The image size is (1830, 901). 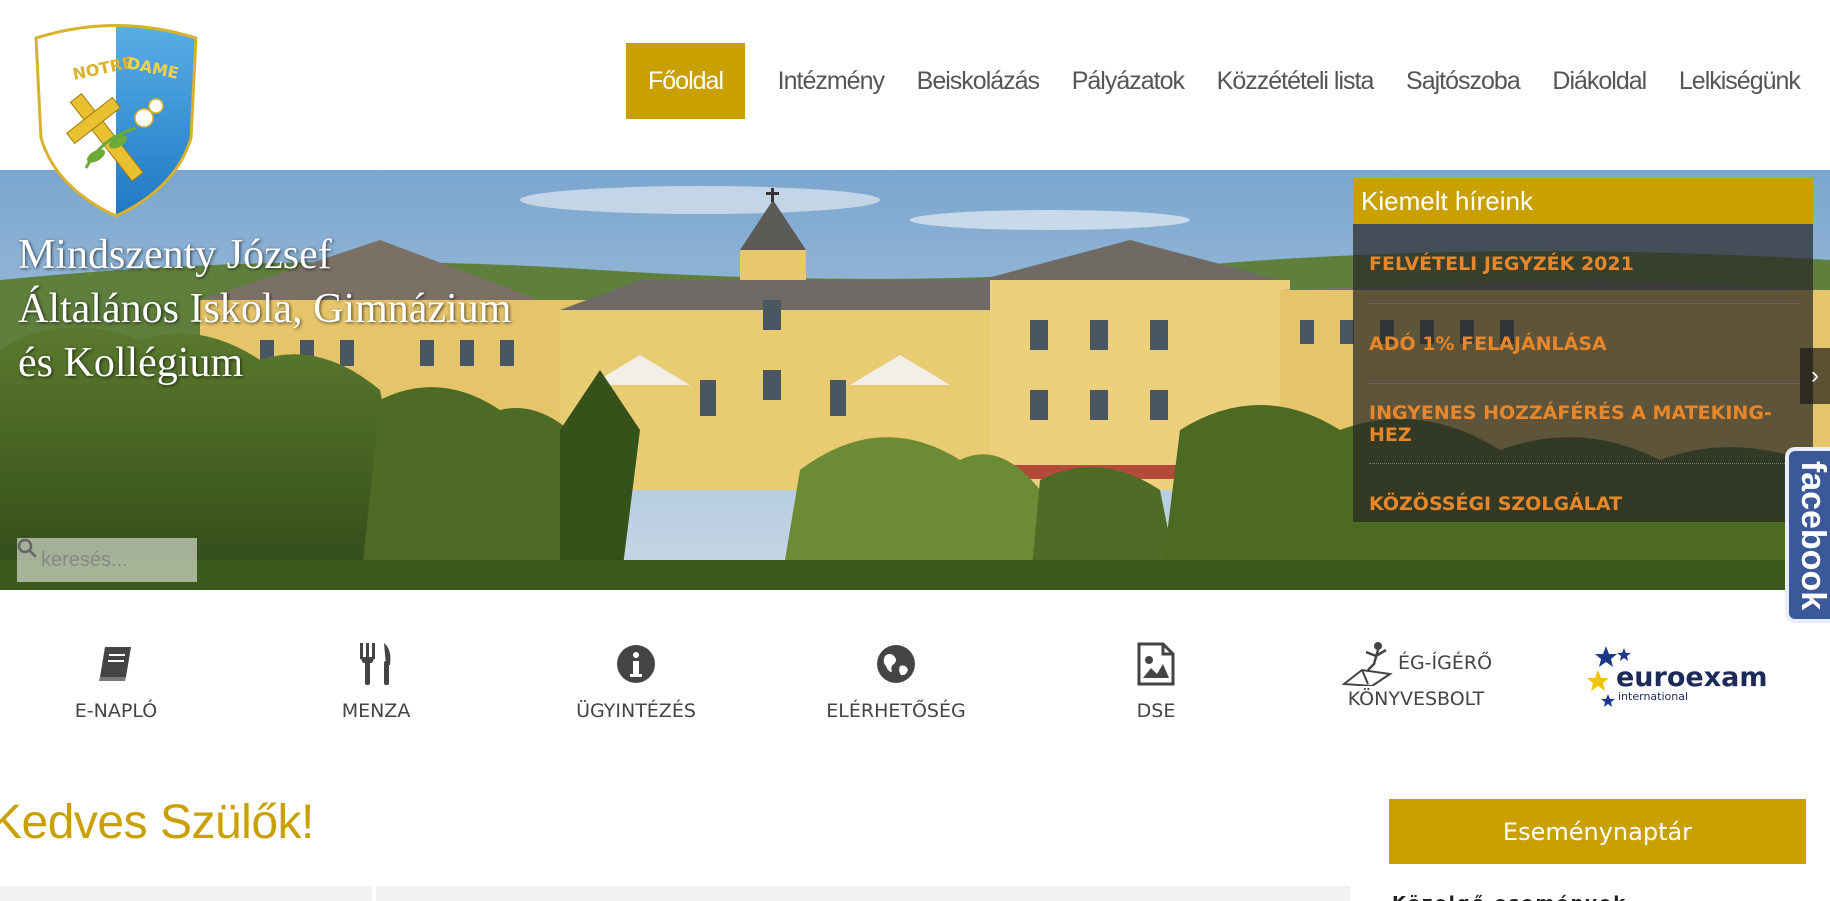 I want to click on quick-link-ugyintezes: ÜGYINTÉZÉS, so click(x=636, y=681).